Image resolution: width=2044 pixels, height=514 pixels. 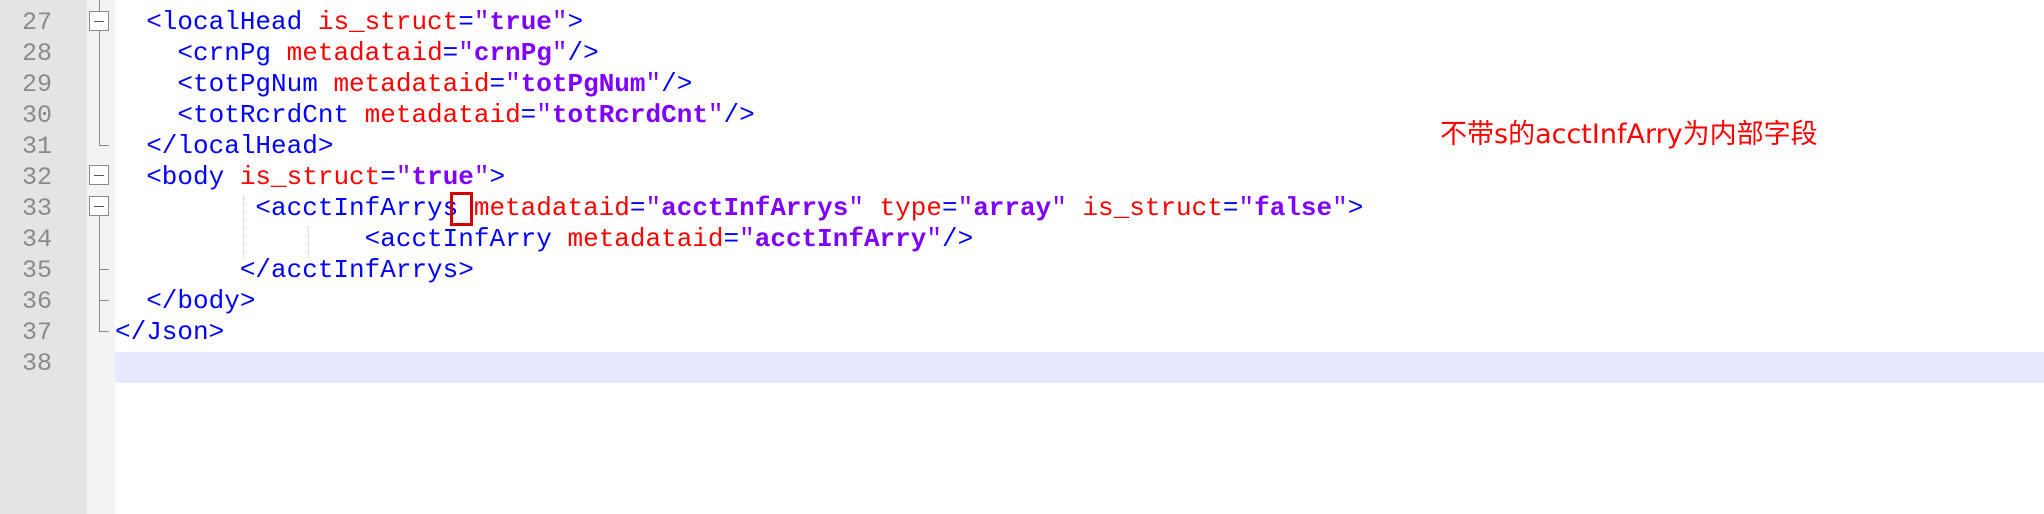 What do you see at coordinates (201, 53) in the screenshot?
I see `xml-tag-token: <crnPg` at bounding box center [201, 53].